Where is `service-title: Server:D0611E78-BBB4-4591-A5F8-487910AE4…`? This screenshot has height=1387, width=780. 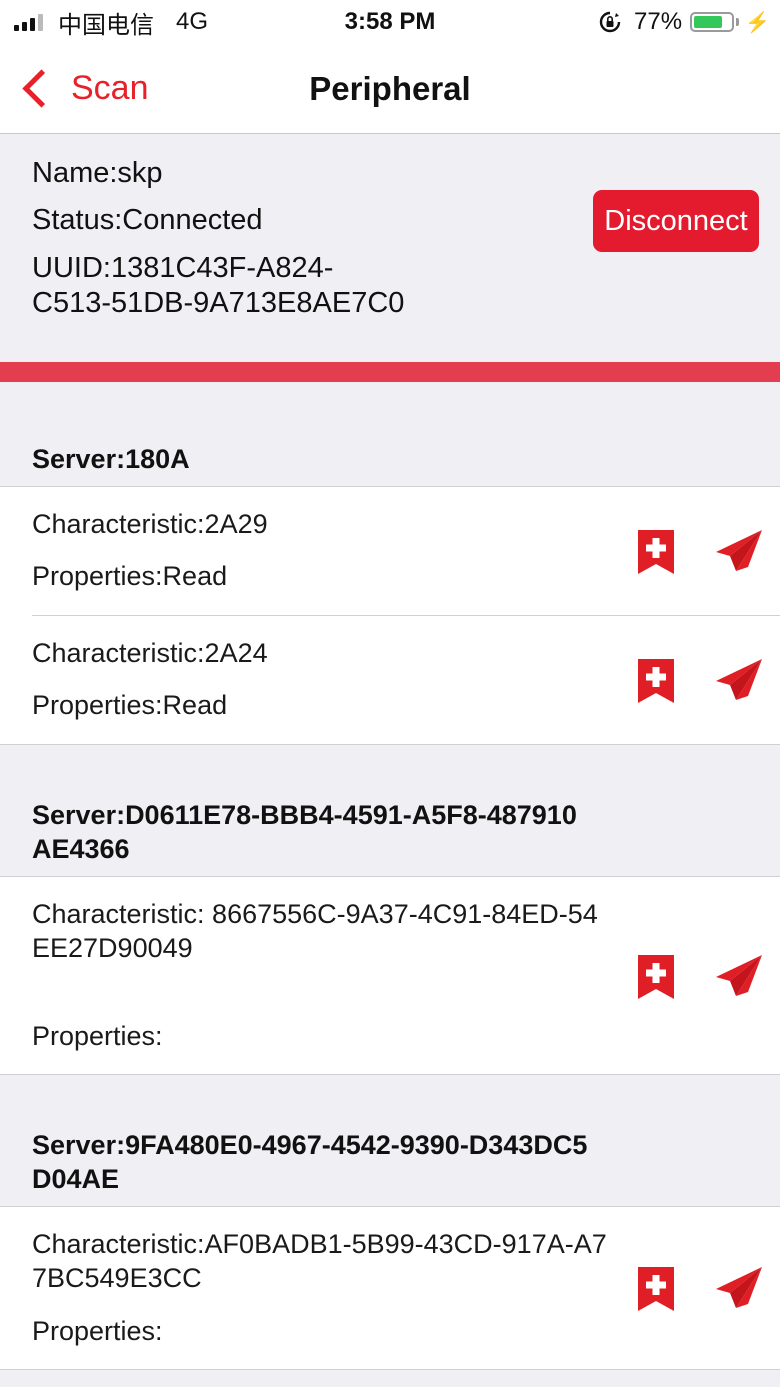
service-title: Server:D0611E78-BBB4-4591-A5F8-487910AE4… is located at coordinates (304, 832).